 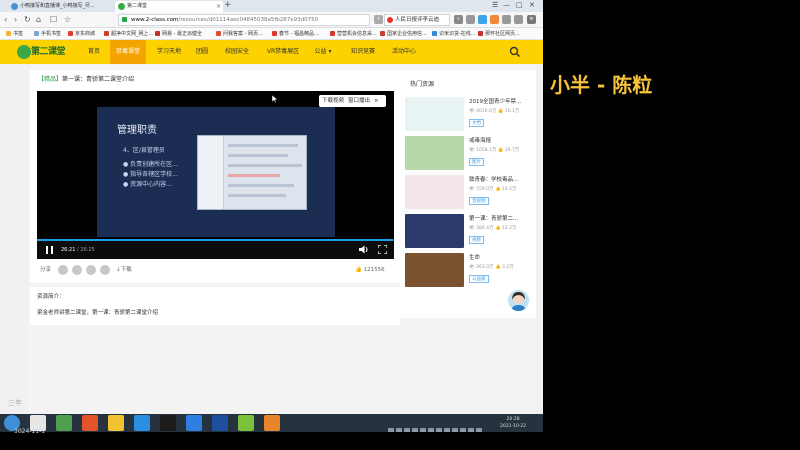 I want to click on close-icon: ×, so click(x=218, y=6).